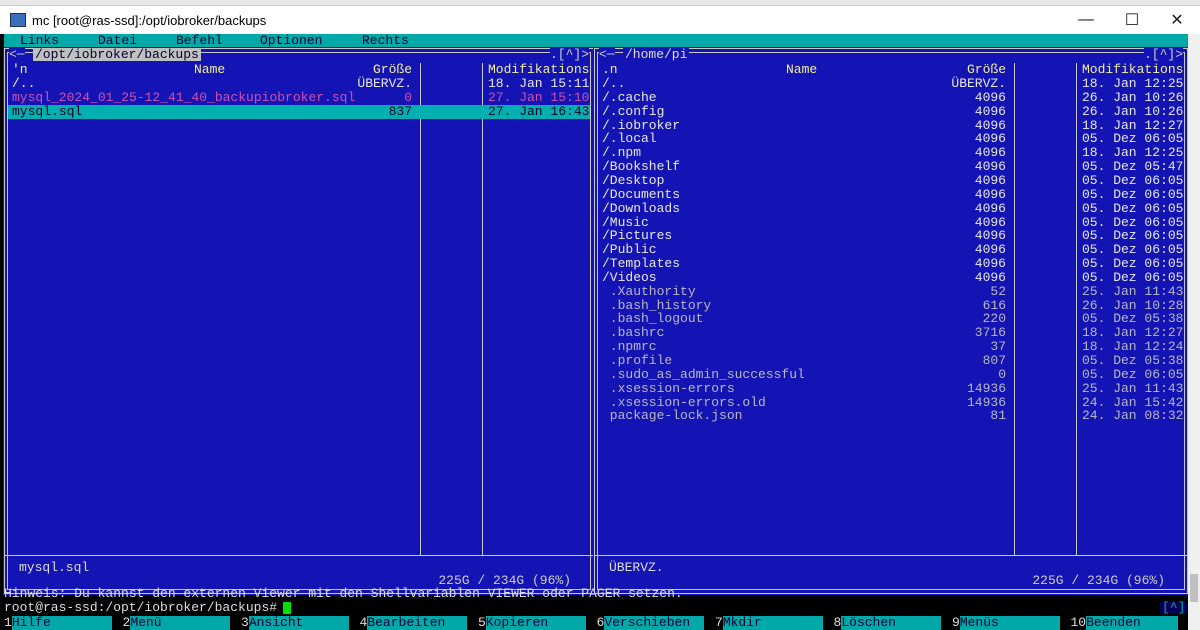  What do you see at coordinates (417, 623) in the screenshot?
I see `fkey-label: Bearbeiten` at bounding box center [417, 623].